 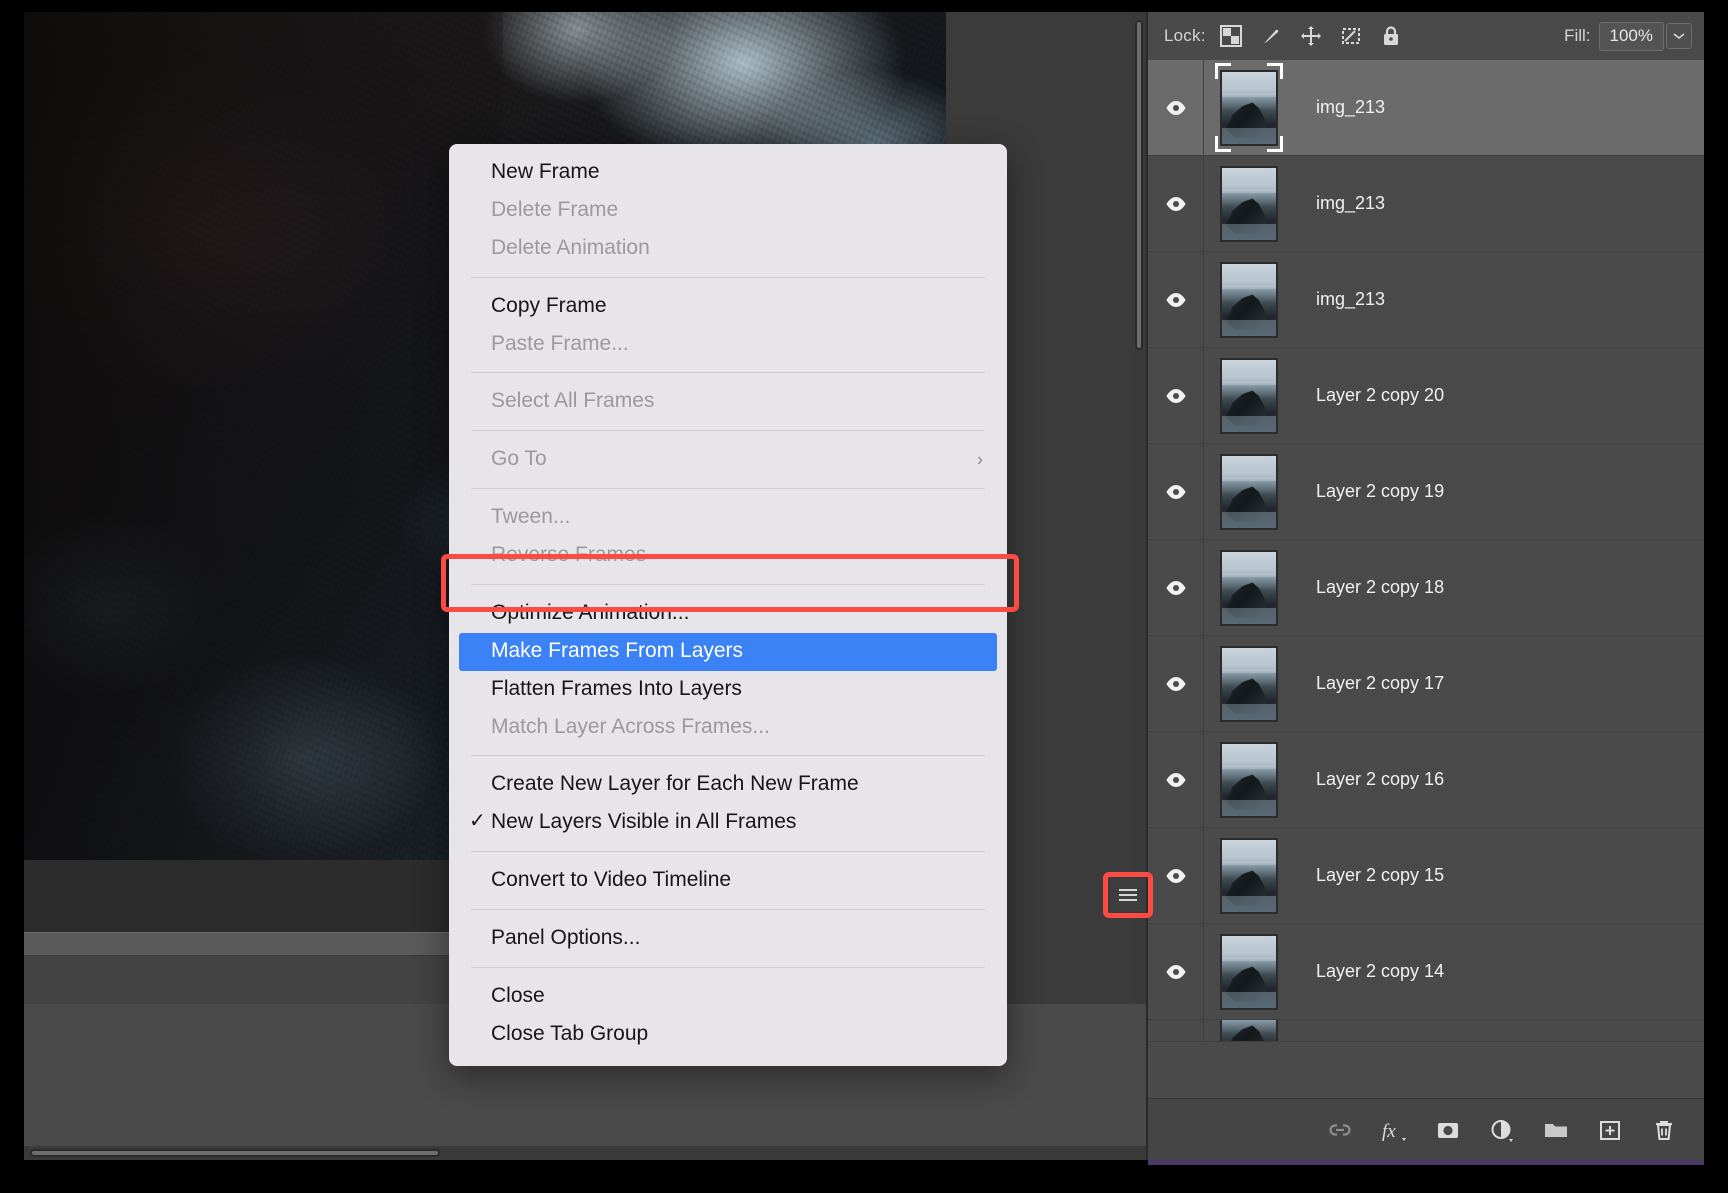 I want to click on chevron-down-icon, so click(x=1679, y=36).